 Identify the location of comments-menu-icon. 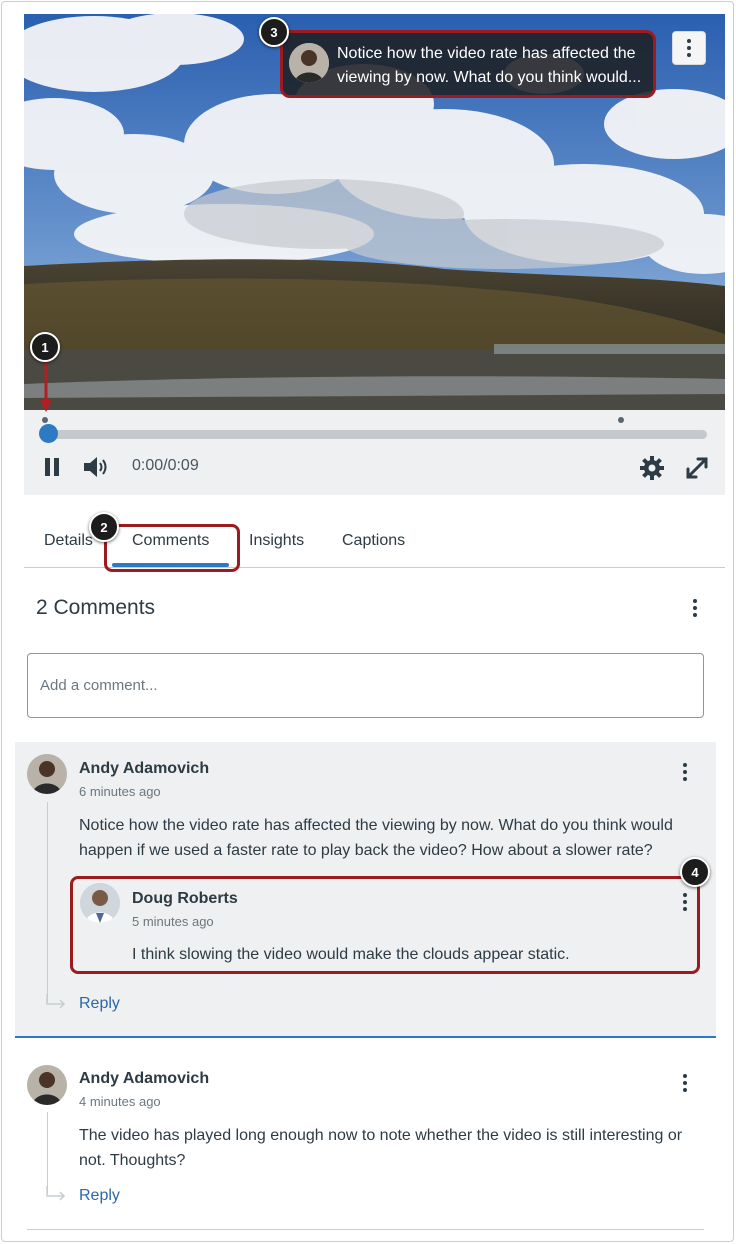
(695, 608).